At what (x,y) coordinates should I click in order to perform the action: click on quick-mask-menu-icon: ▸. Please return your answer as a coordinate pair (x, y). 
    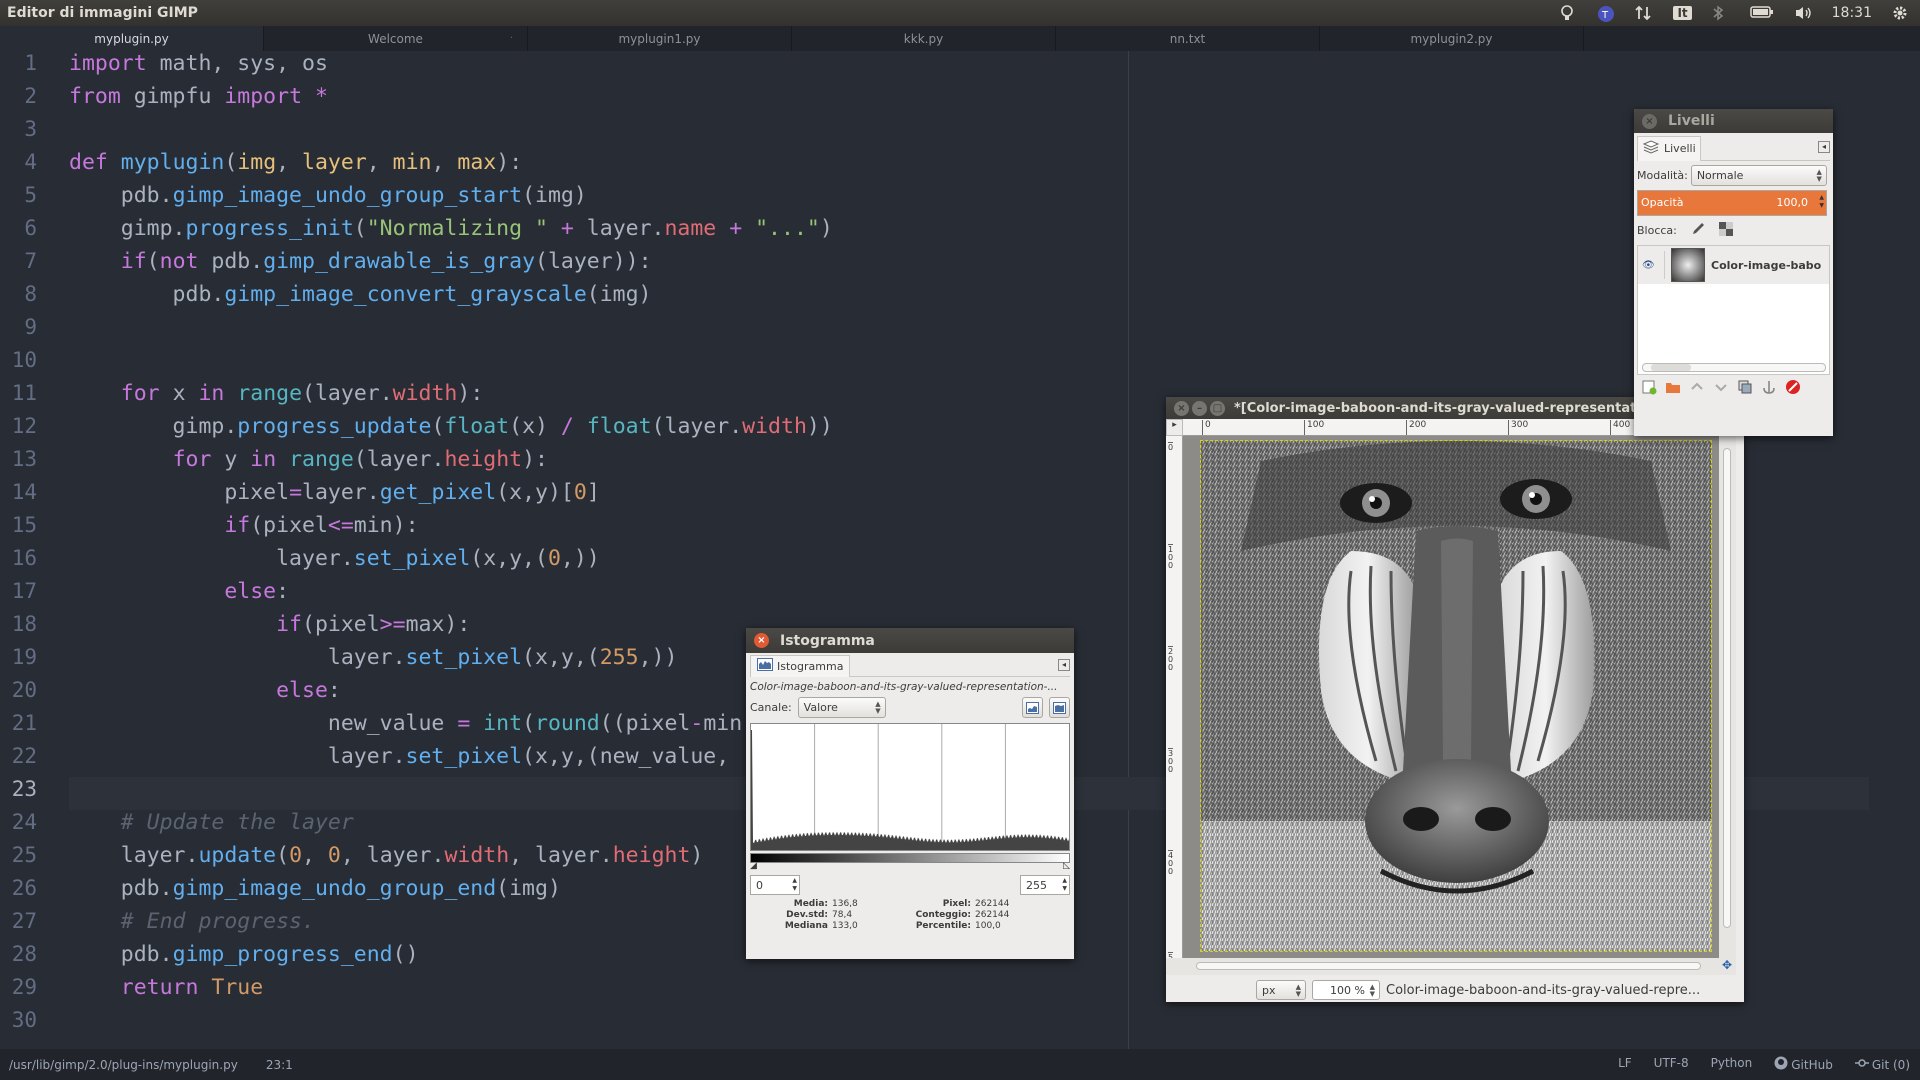
    Looking at the image, I should click on (1174, 427).